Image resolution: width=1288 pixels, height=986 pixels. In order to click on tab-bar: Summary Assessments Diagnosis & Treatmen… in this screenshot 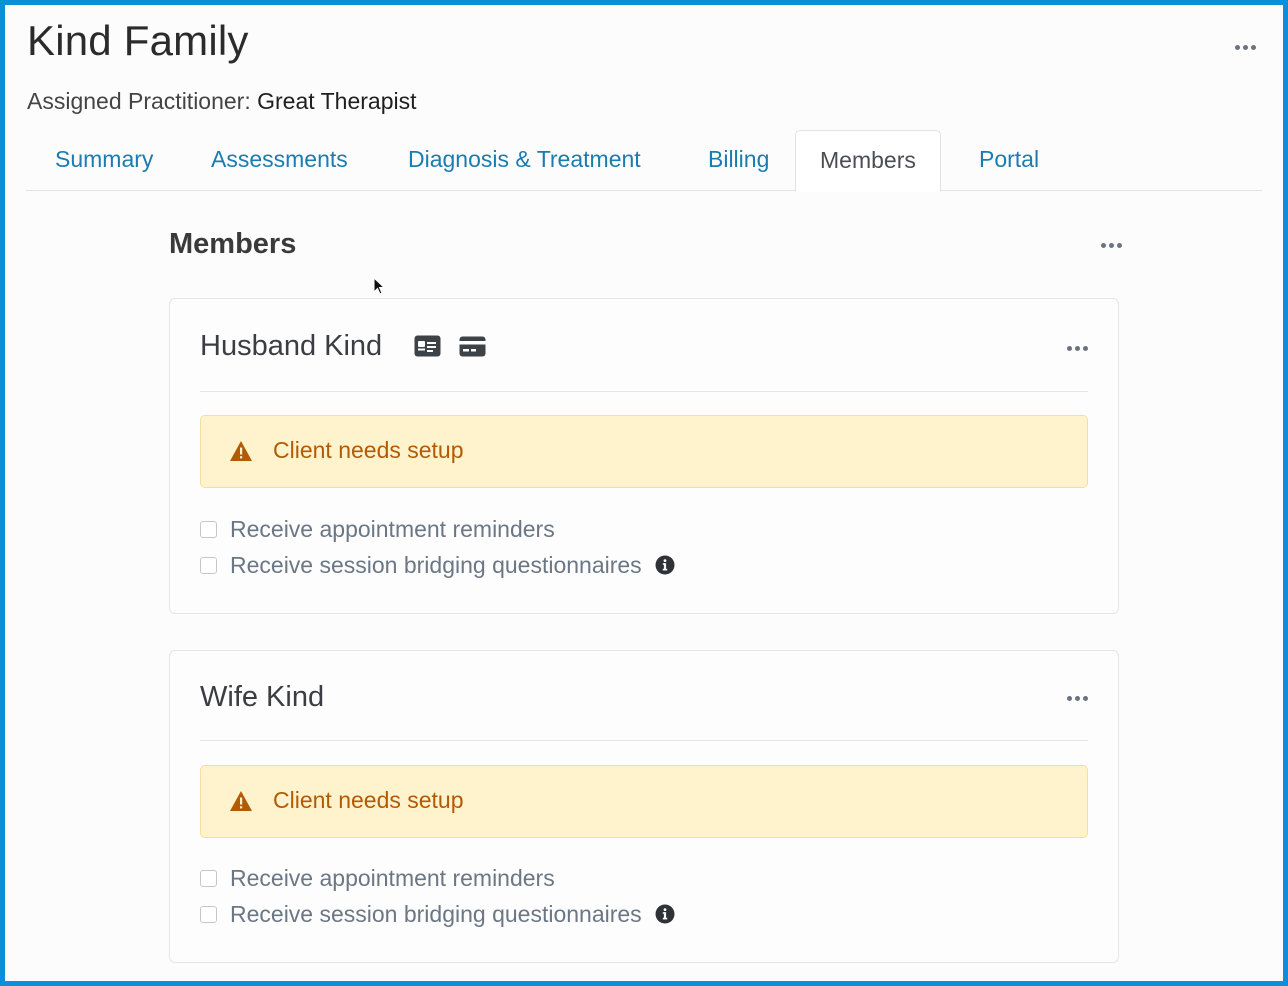, I will do `click(644, 161)`.